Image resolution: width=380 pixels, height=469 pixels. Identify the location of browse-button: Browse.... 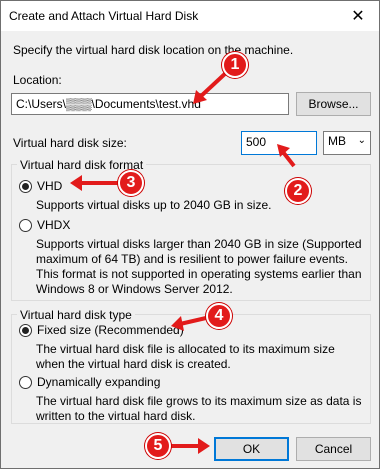
(333, 104).